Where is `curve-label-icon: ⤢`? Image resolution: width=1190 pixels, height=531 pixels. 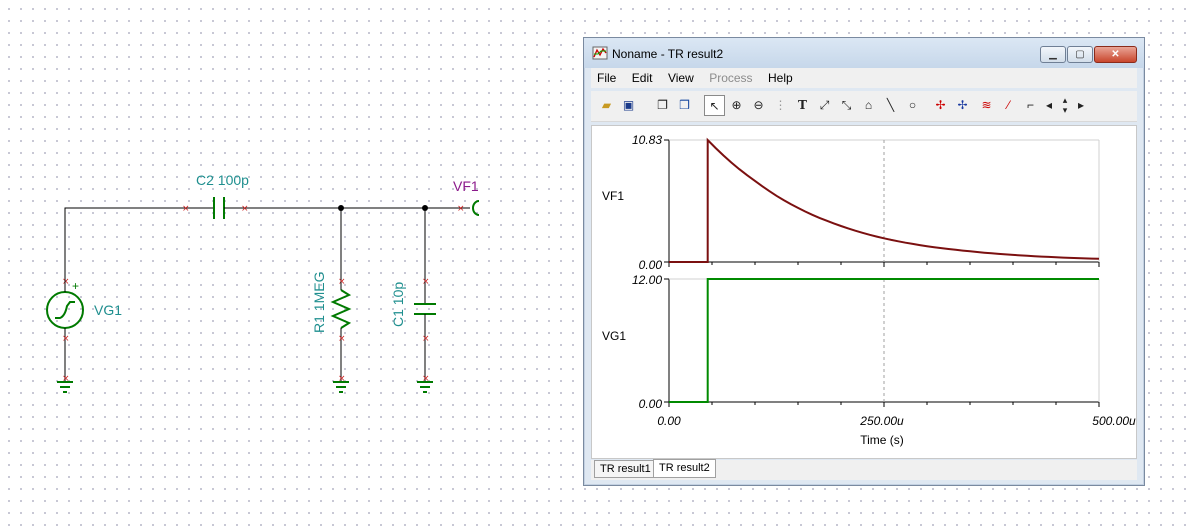
curve-label-icon: ⤢ is located at coordinates (824, 105).